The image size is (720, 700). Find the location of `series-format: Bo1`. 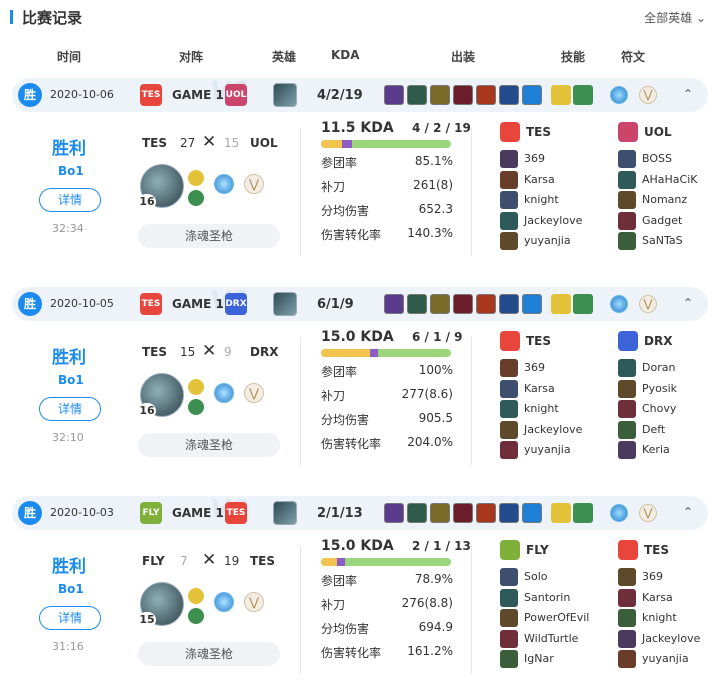

series-format: Bo1 is located at coordinates (71, 380).